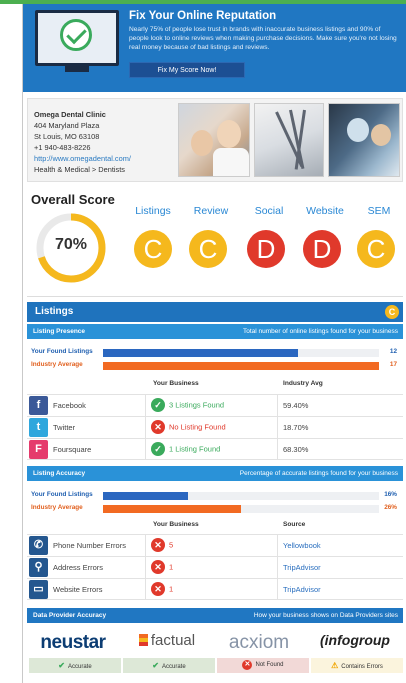  Describe the element at coordinates (377, 211) in the screenshot. I see `category-label-sem: SEM` at that location.